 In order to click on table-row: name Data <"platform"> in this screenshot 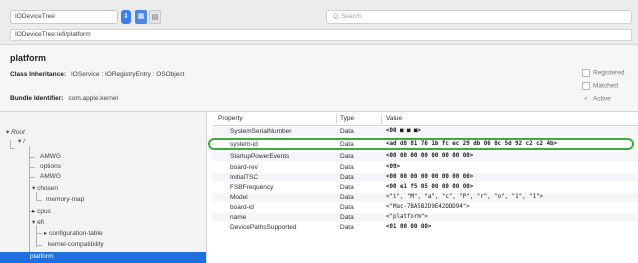, I will do `click(425, 217)`.